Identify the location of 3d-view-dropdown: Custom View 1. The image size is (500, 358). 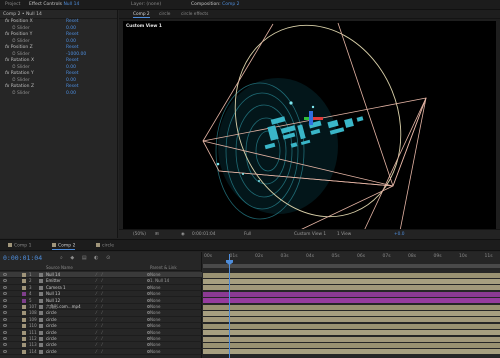
(310, 234).